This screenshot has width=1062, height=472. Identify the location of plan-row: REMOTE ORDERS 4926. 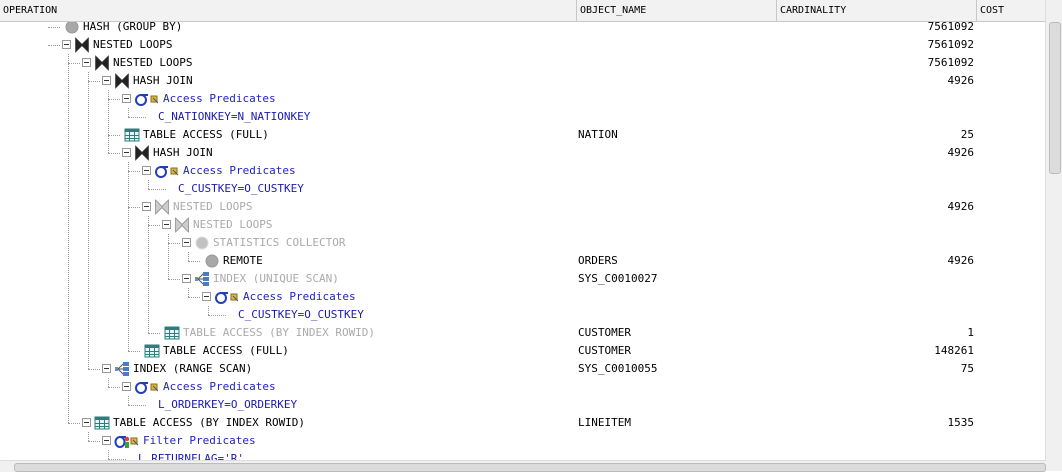
(523, 261).